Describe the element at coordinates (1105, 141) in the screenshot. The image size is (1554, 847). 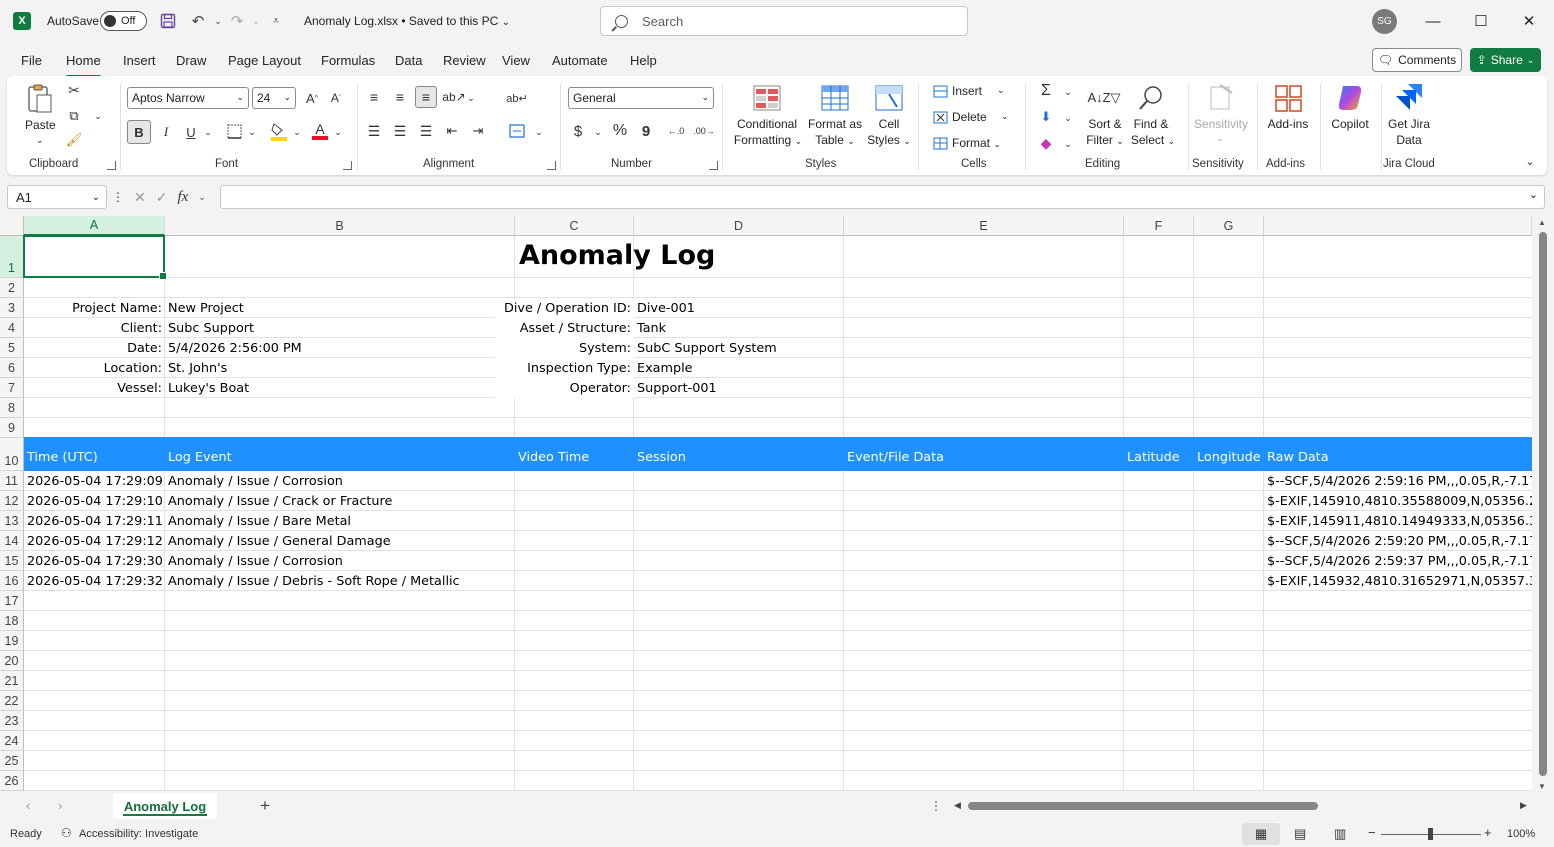
I see `sort-filter-label-2: Filter ⌄` at that location.